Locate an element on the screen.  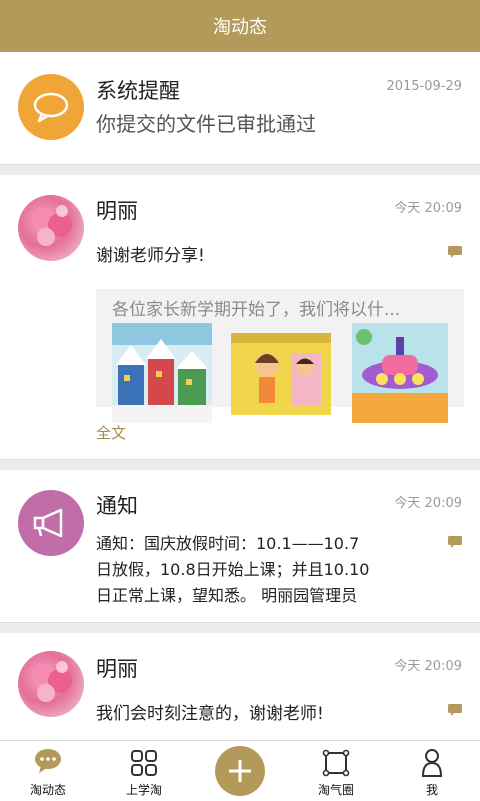
chat-bubble-icon is located at coordinates (48, 761).